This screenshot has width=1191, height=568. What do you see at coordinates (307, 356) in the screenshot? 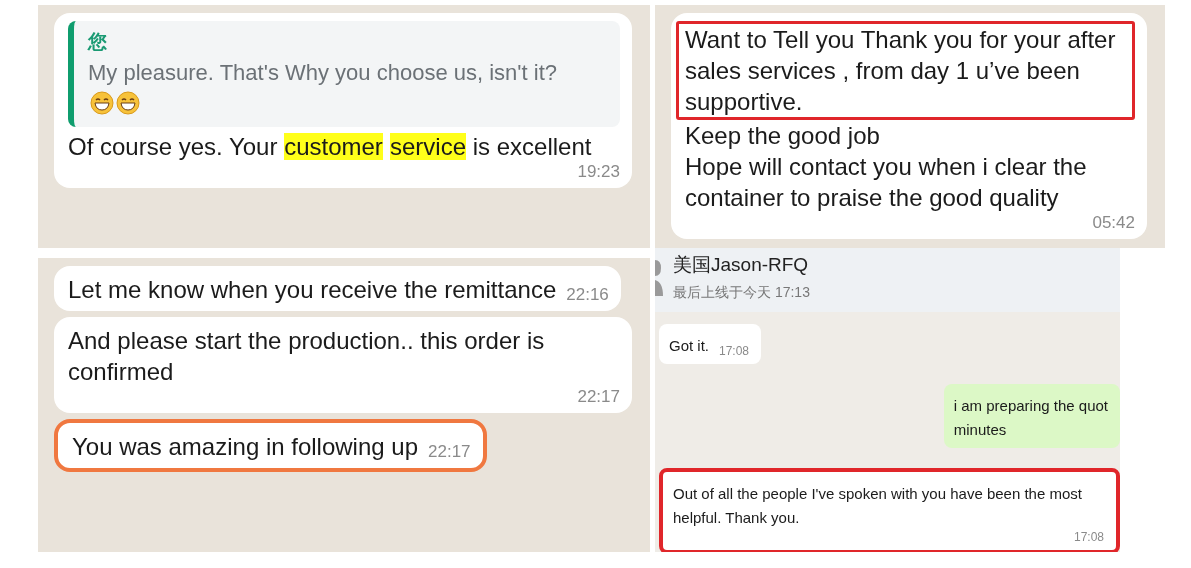
I see `message-text: And please start the production.. this order is confirmed` at bounding box center [307, 356].